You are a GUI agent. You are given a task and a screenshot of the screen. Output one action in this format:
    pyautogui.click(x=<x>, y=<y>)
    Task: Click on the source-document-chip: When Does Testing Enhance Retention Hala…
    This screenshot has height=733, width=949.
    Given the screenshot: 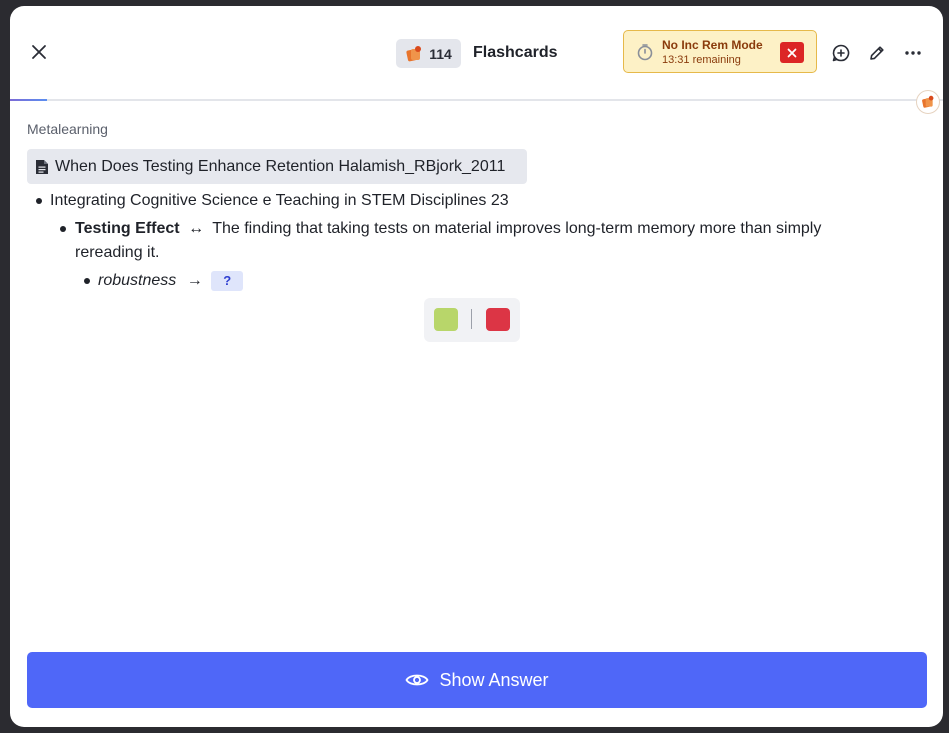 What is the action you would take?
    pyautogui.click(x=277, y=166)
    